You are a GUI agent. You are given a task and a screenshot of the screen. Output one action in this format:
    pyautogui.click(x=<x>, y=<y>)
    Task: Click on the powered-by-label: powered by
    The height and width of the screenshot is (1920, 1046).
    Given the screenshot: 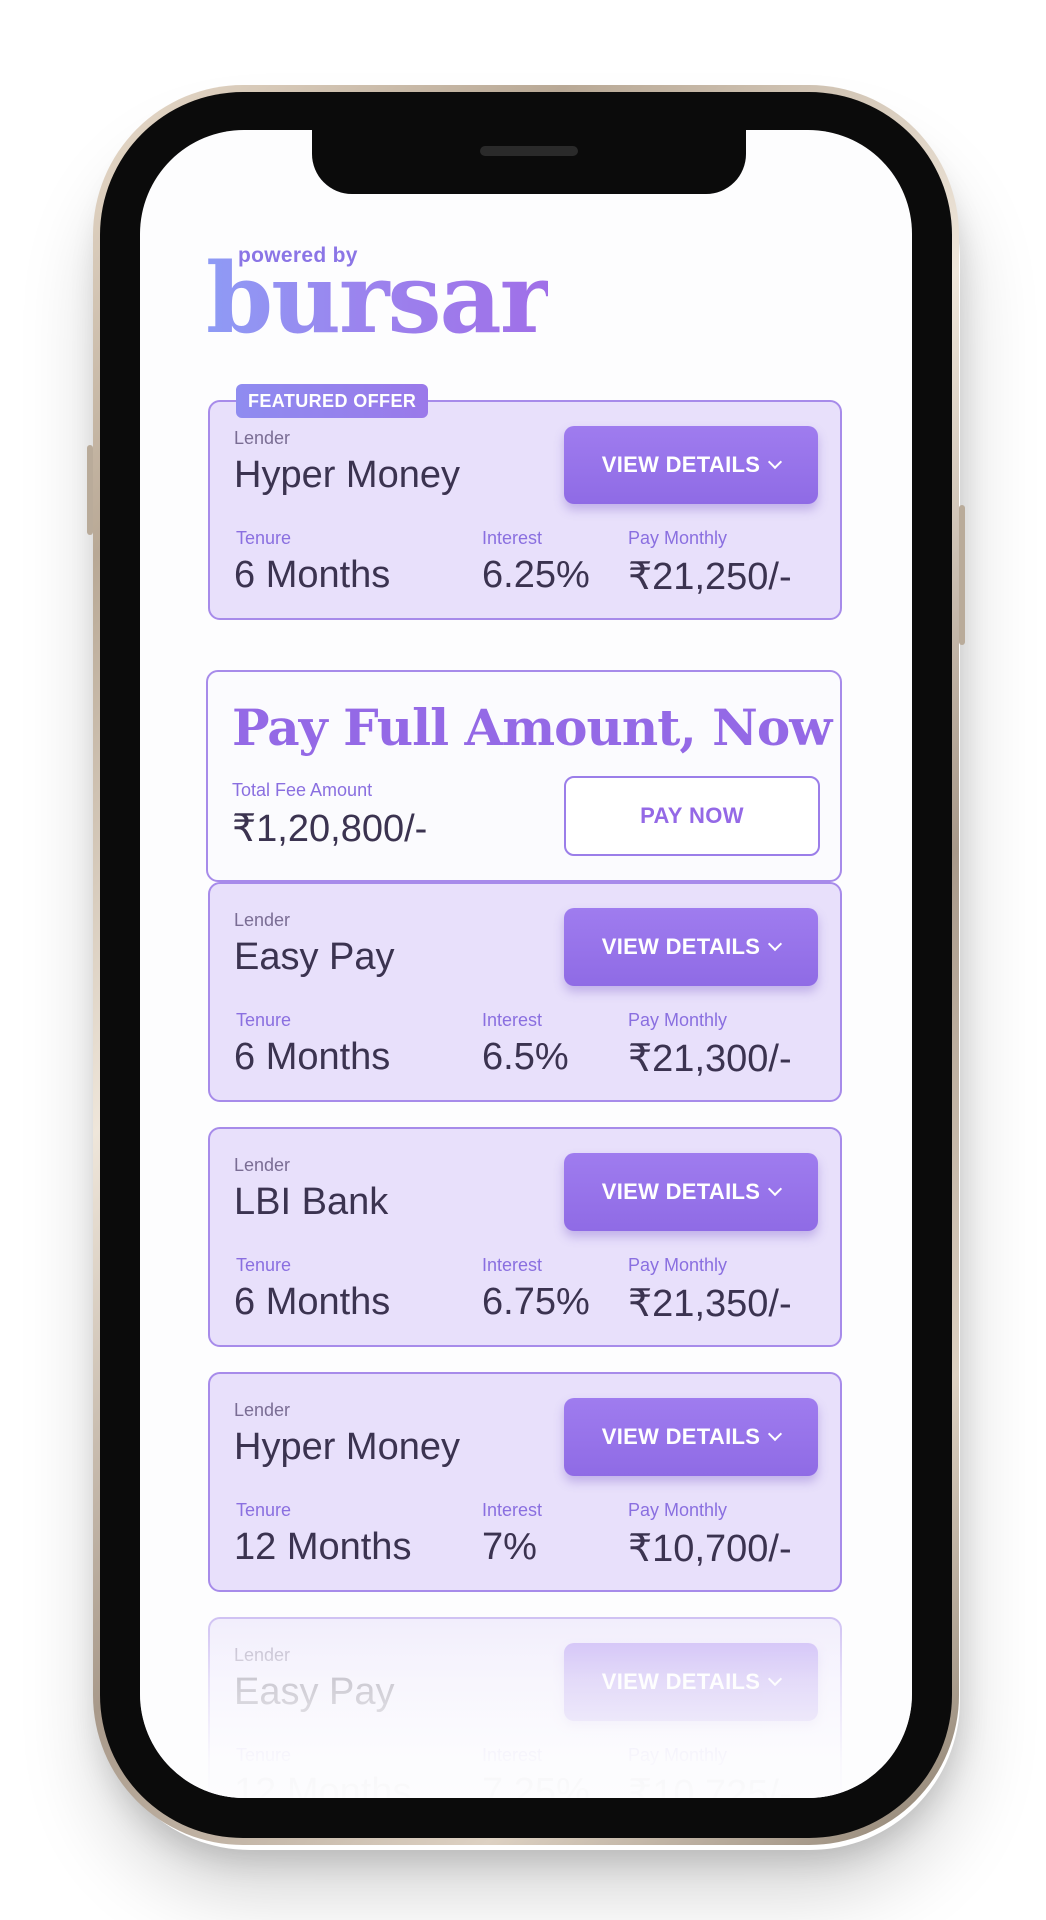 What is the action you would take?
    pyautogui.click(x=298, y=255)
    